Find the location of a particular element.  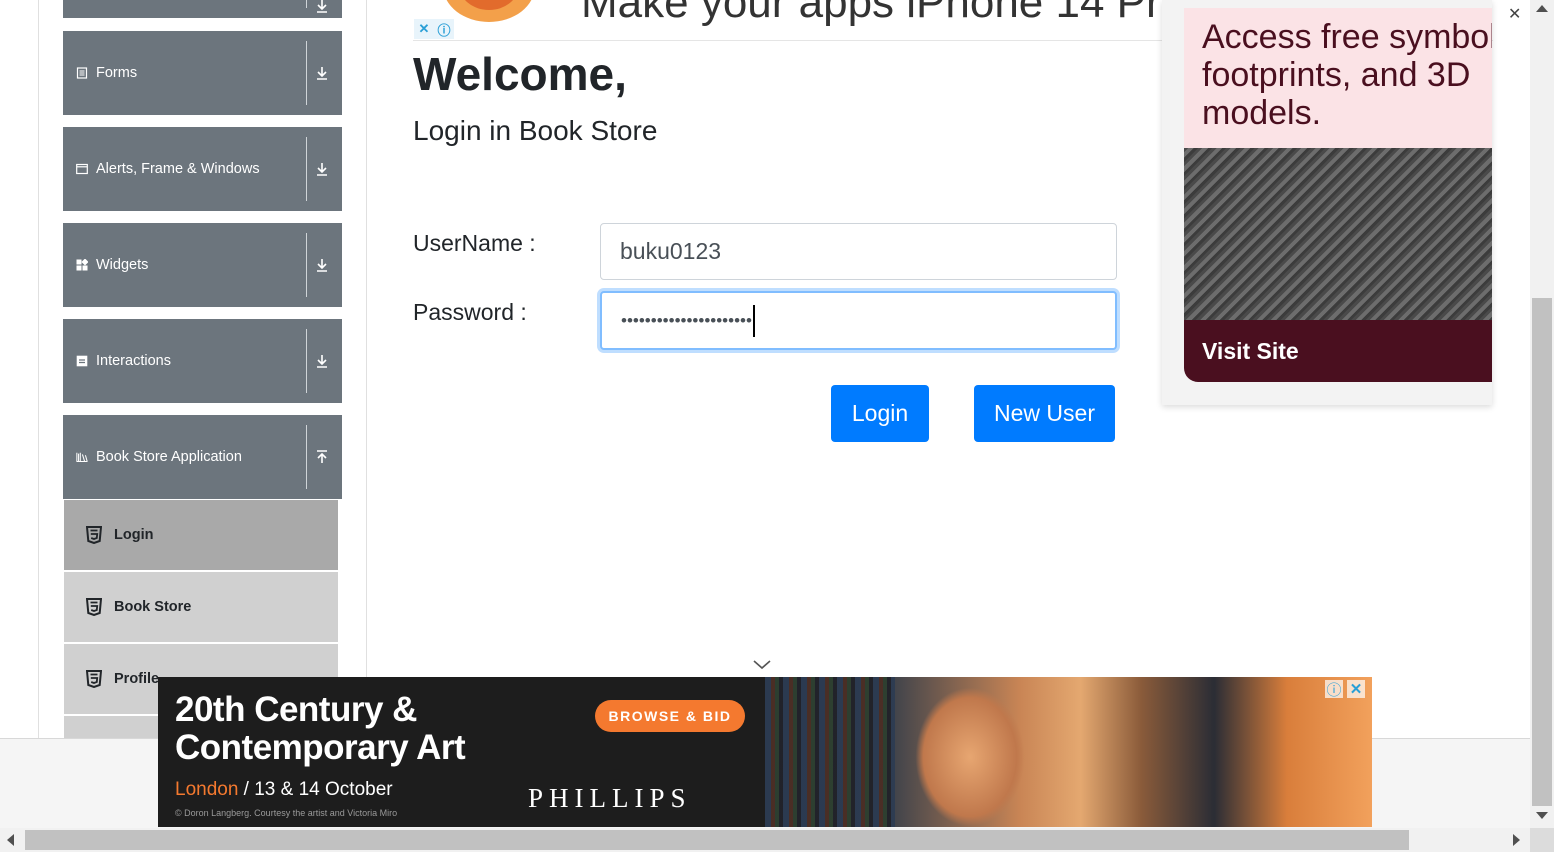

username-value: buku0123 is located at coordinates (671, 251).